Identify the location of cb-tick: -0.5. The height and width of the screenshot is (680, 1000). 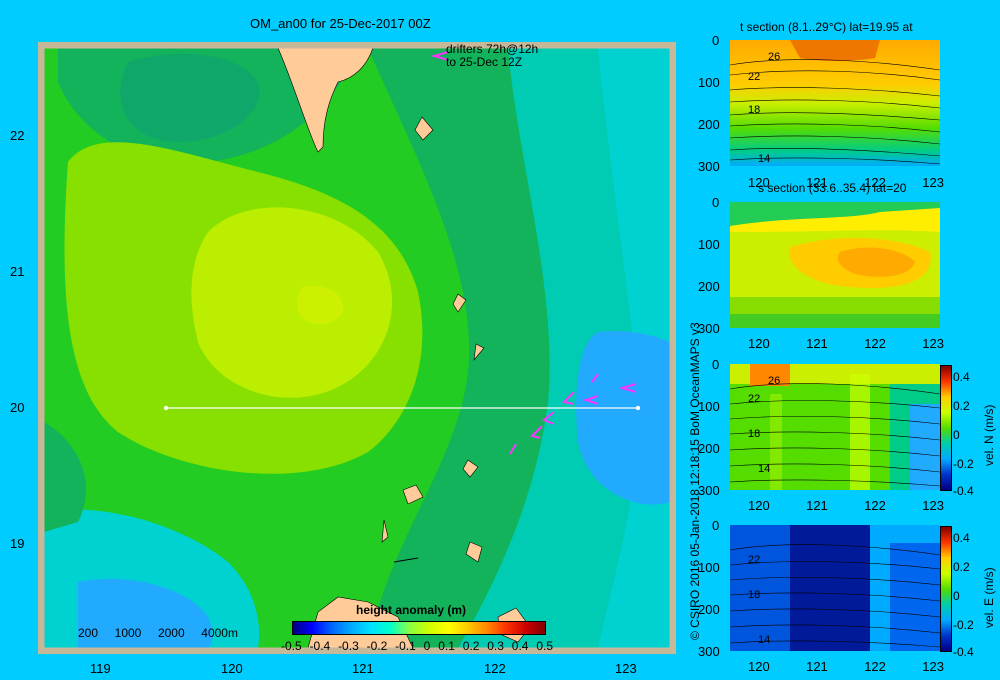
(291, 646).